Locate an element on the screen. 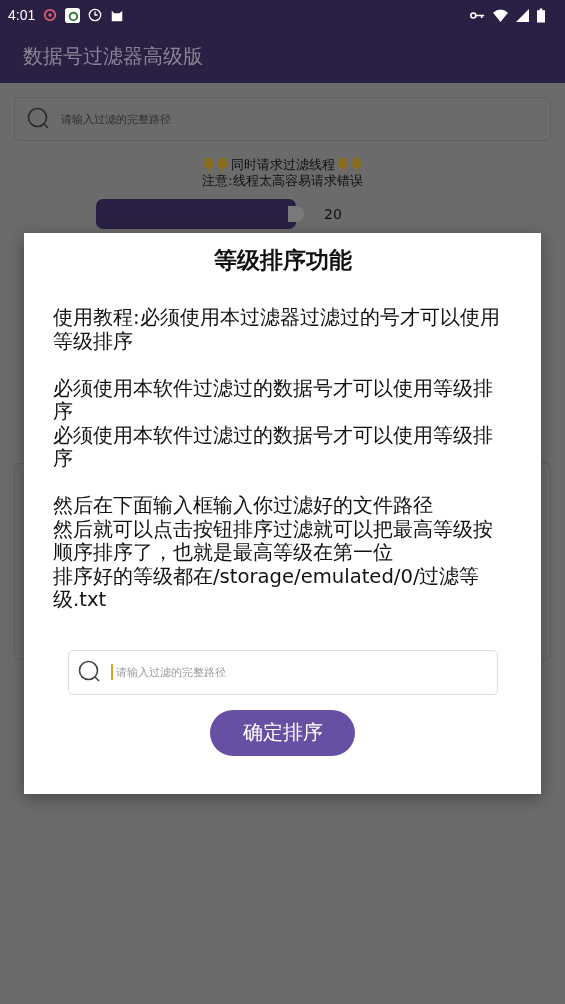 Image resolution: width=565 pixels, height=1004 pixels. dialog-title: 等级排序功能 is located at coordinates (282, 260).